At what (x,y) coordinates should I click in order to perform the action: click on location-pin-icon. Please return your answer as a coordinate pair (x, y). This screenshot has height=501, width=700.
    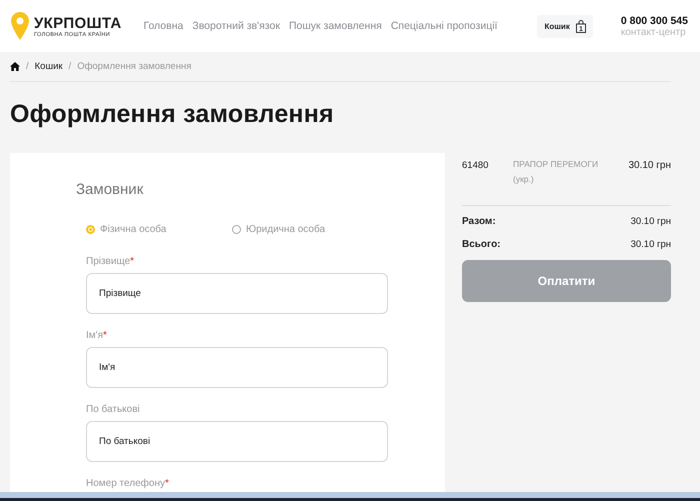
    Looking at the image, I should click on (20, 26).